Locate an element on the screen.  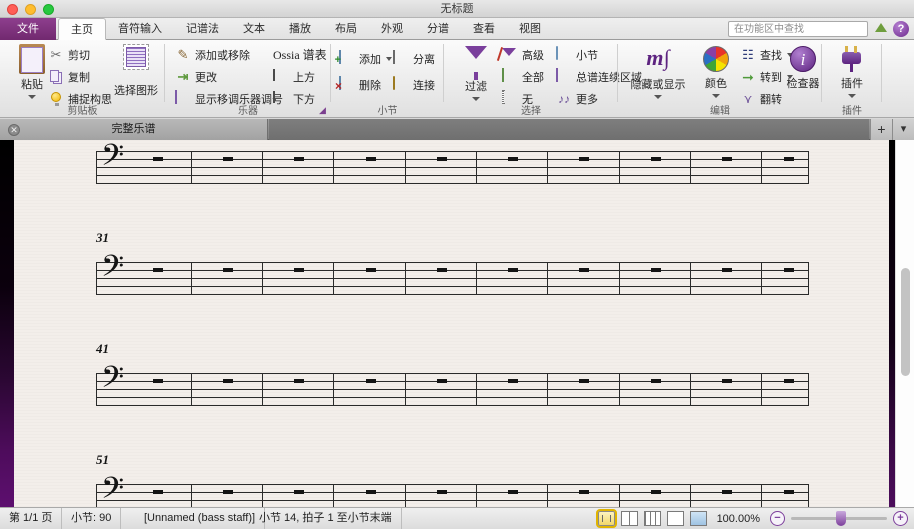
color-caret is located at coordinates (716, 96).